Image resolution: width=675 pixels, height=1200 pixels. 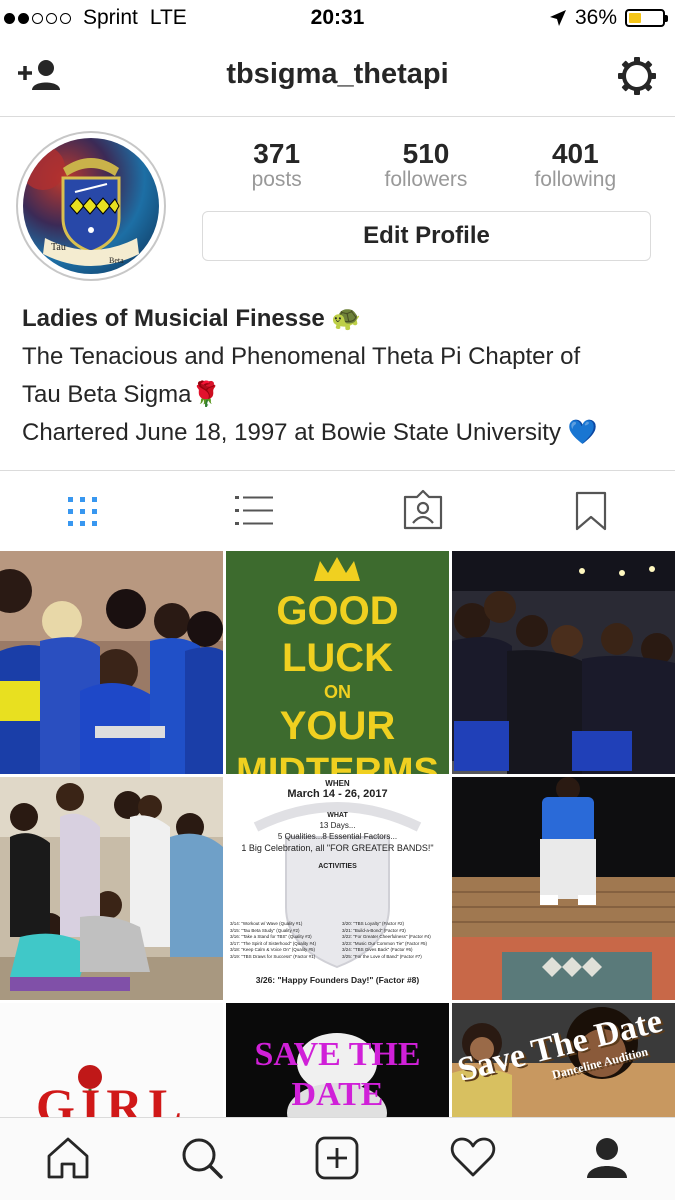 What do you see at coordinates (337, 866) in the screenshot?
I see `post-text: ACTIVITIES` at bounding box center [337, 866].